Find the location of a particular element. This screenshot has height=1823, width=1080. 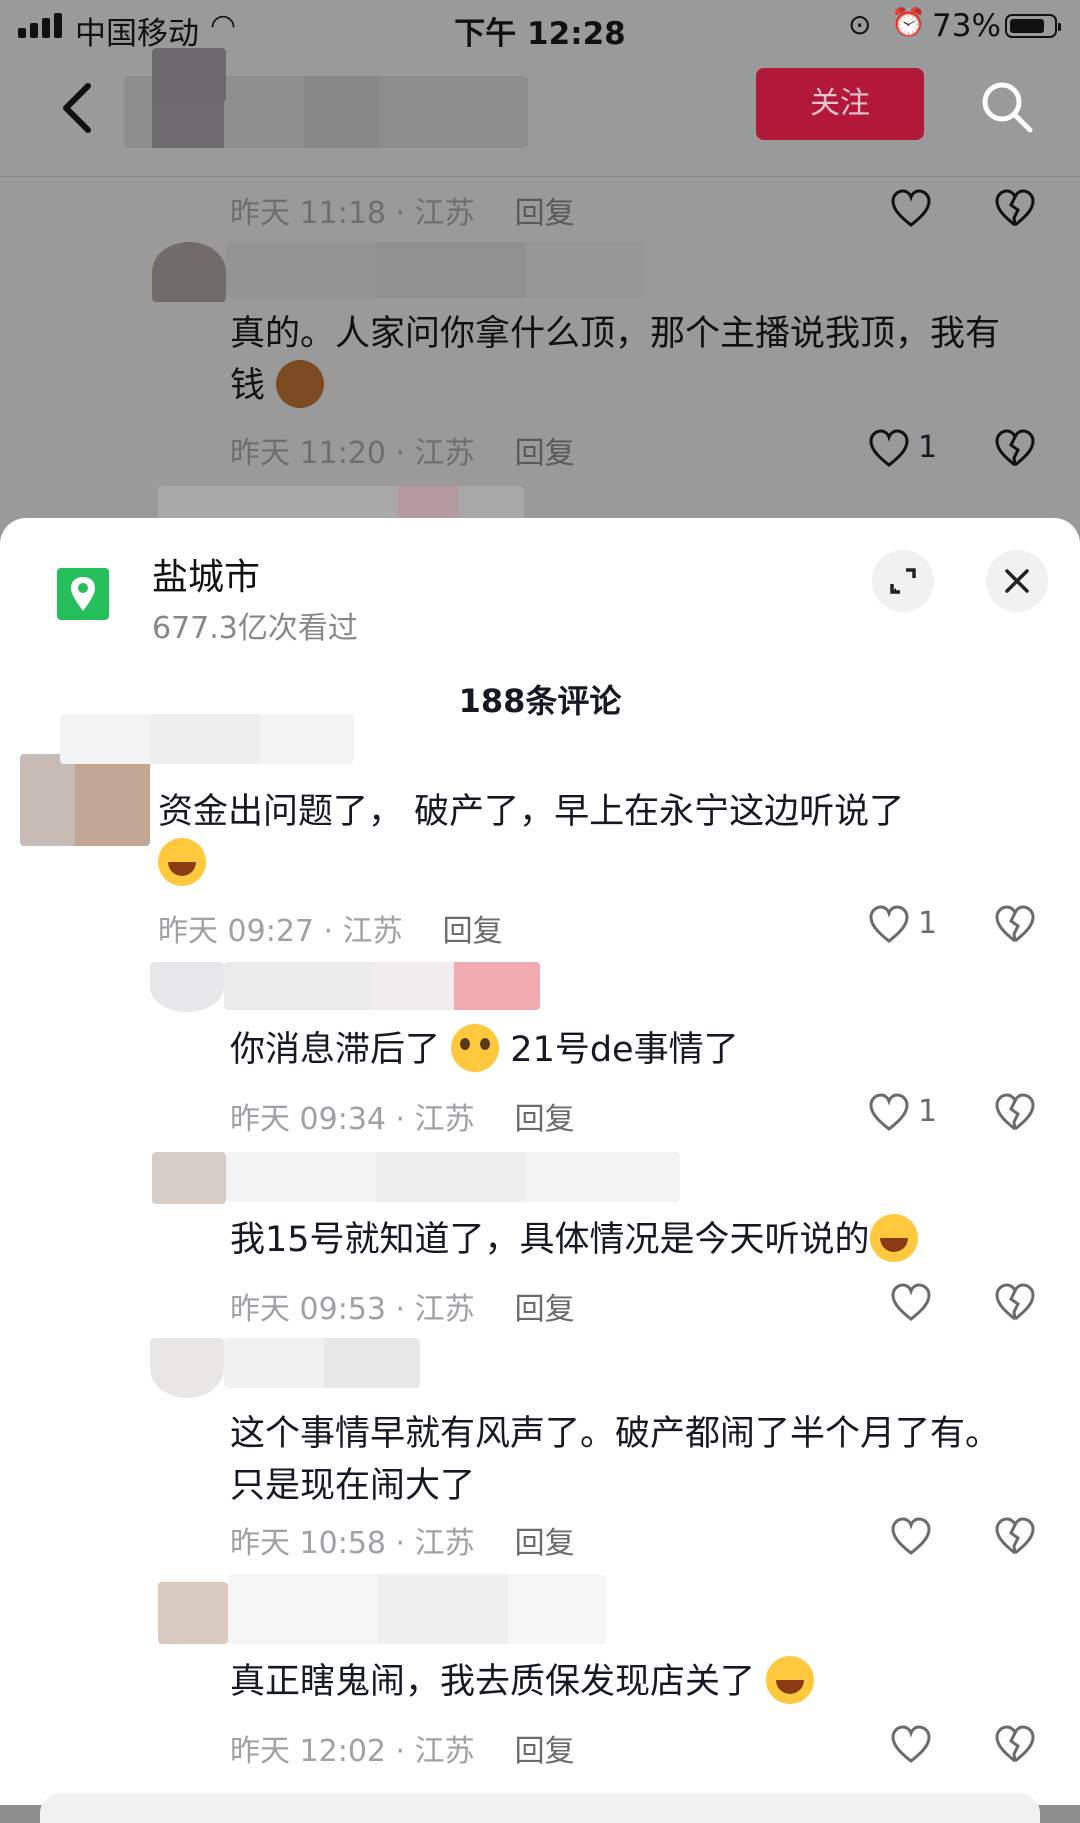

battery-percent: 73% is located at coordinates (966, 26).